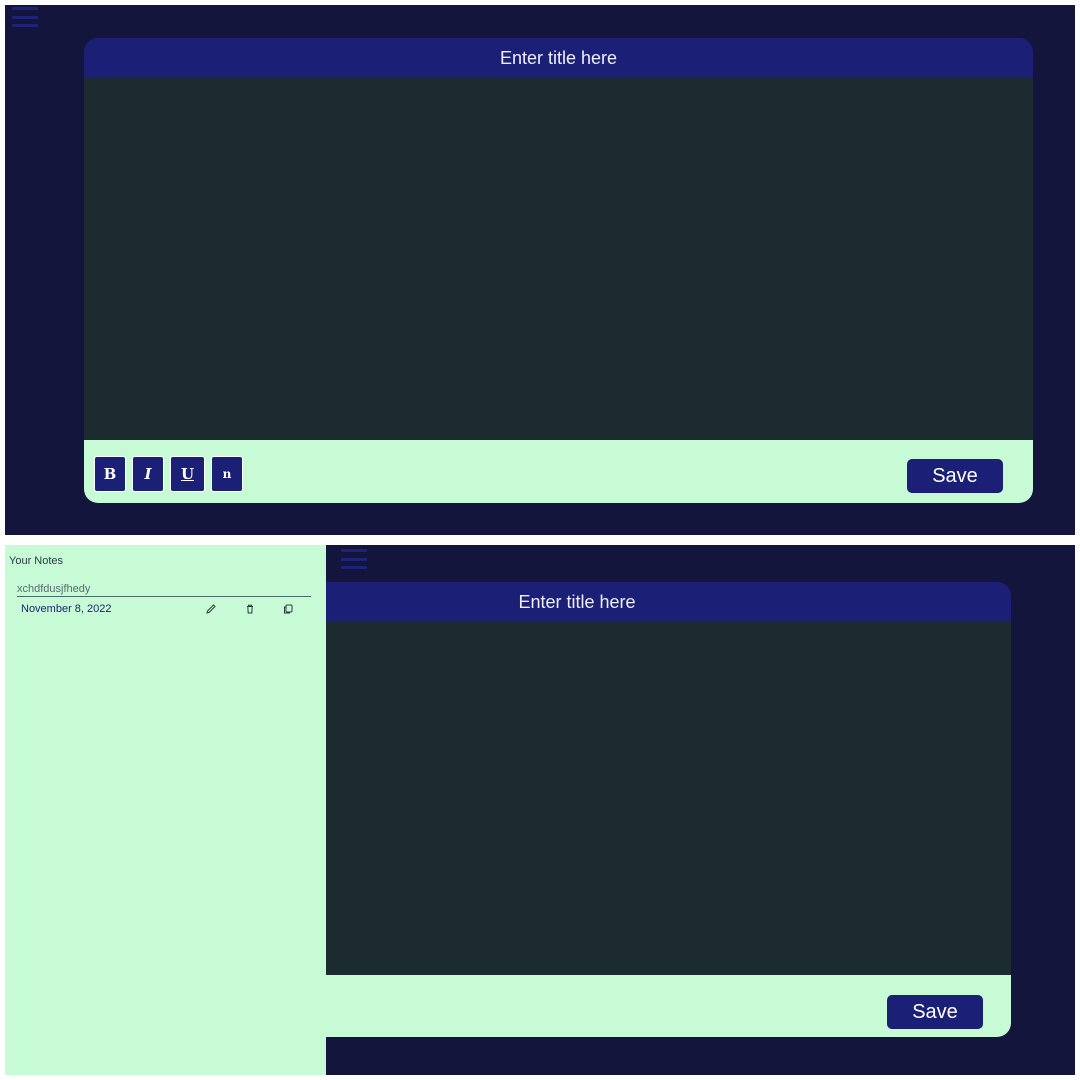 This screenshot has height=1080, width=1080. I want to click on italic-button: I, so click(148, 474).